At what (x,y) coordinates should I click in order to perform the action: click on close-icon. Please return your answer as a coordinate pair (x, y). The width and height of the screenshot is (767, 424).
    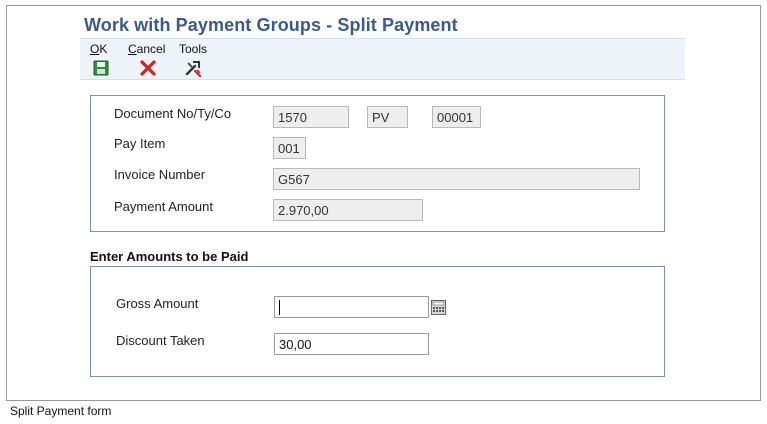
    Looking at the image, I should click on (148, 68).